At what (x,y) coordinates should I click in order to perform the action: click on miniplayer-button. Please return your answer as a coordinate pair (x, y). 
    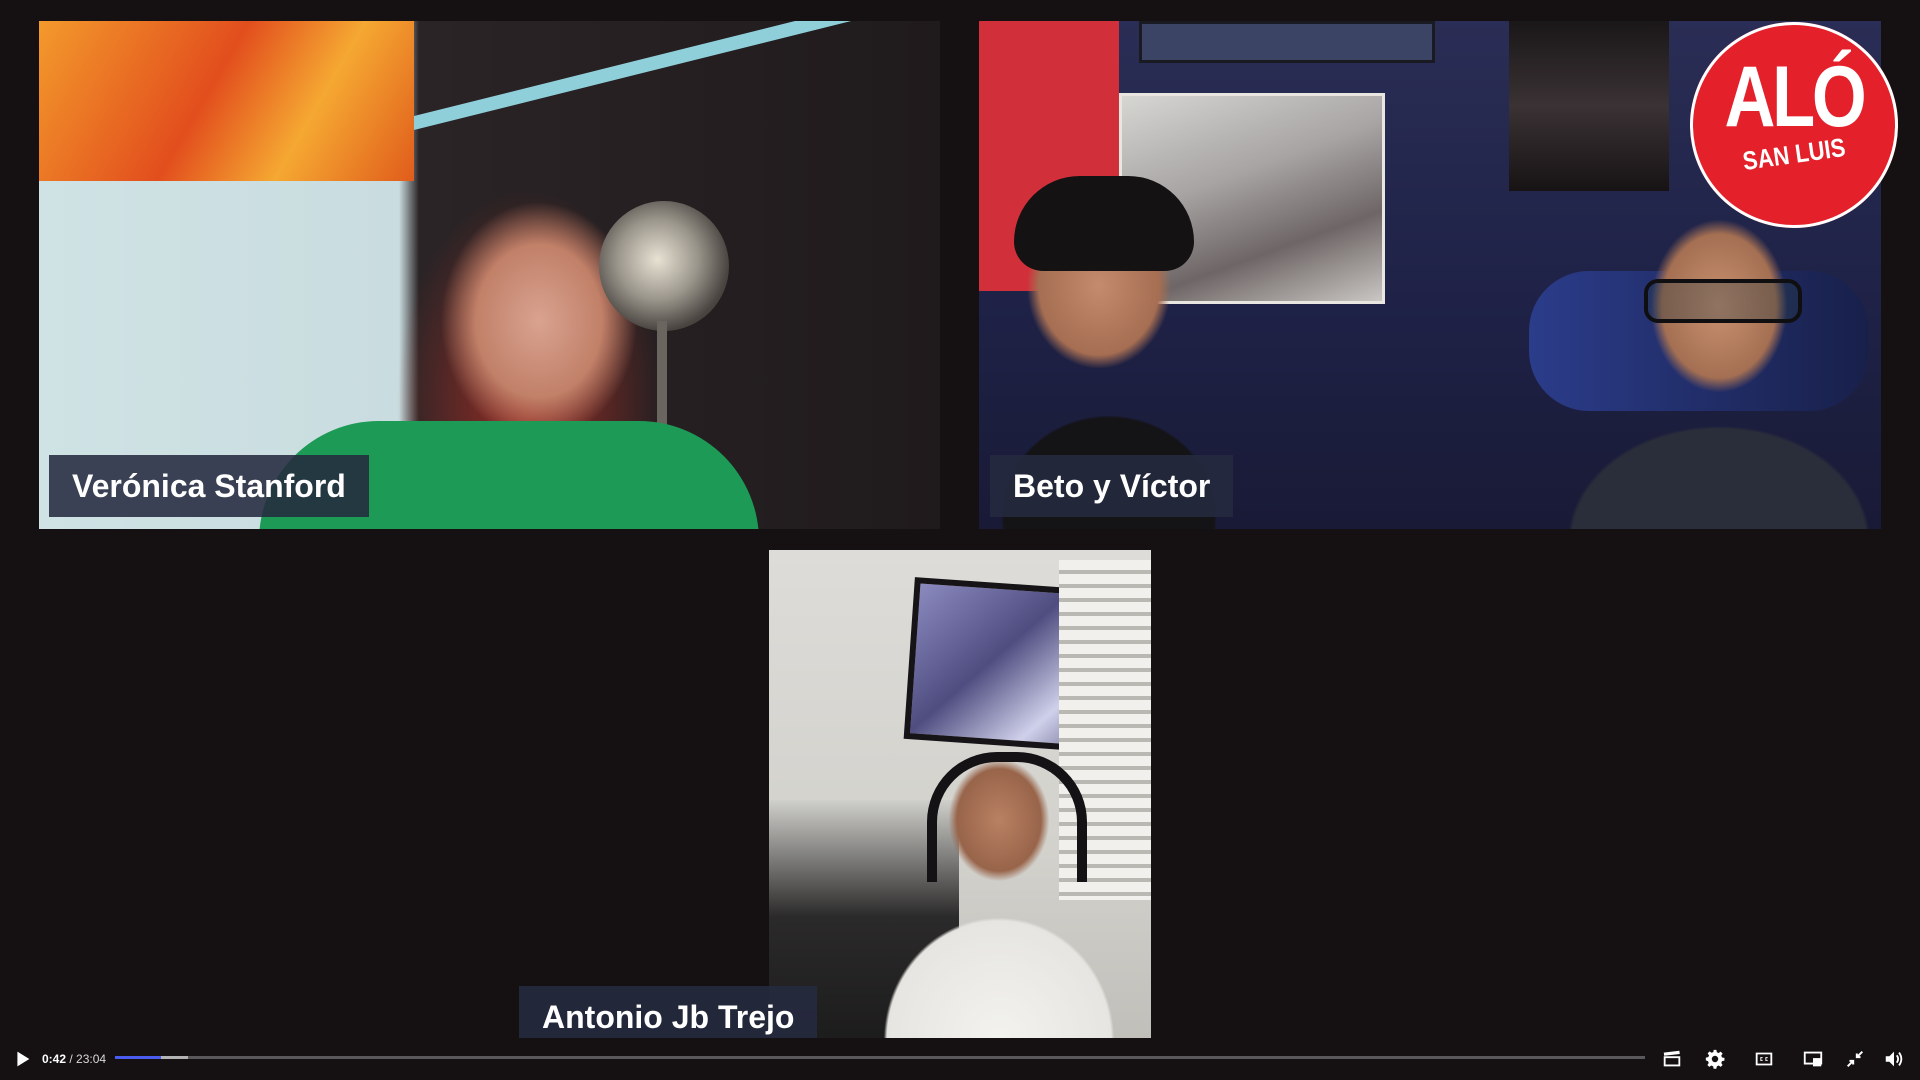
    Looking at the image, I should click on (1813, 1059).